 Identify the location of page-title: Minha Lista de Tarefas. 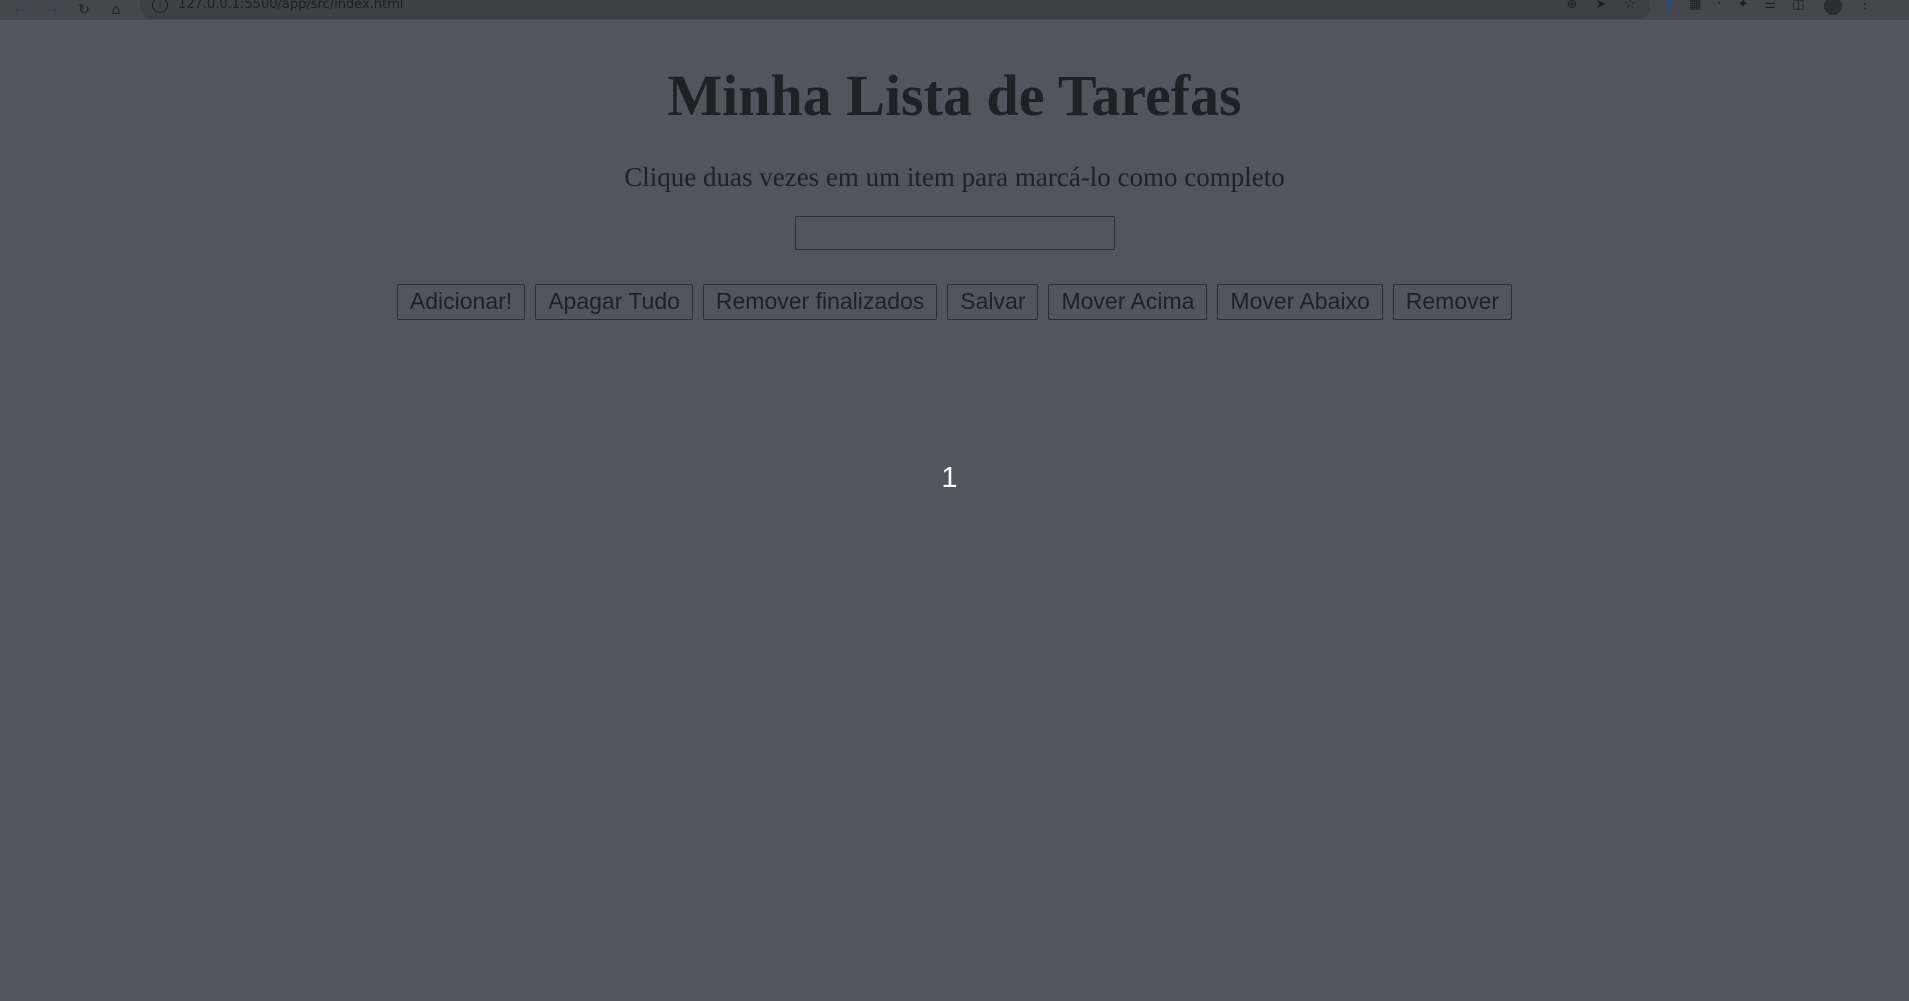
(954, 95).